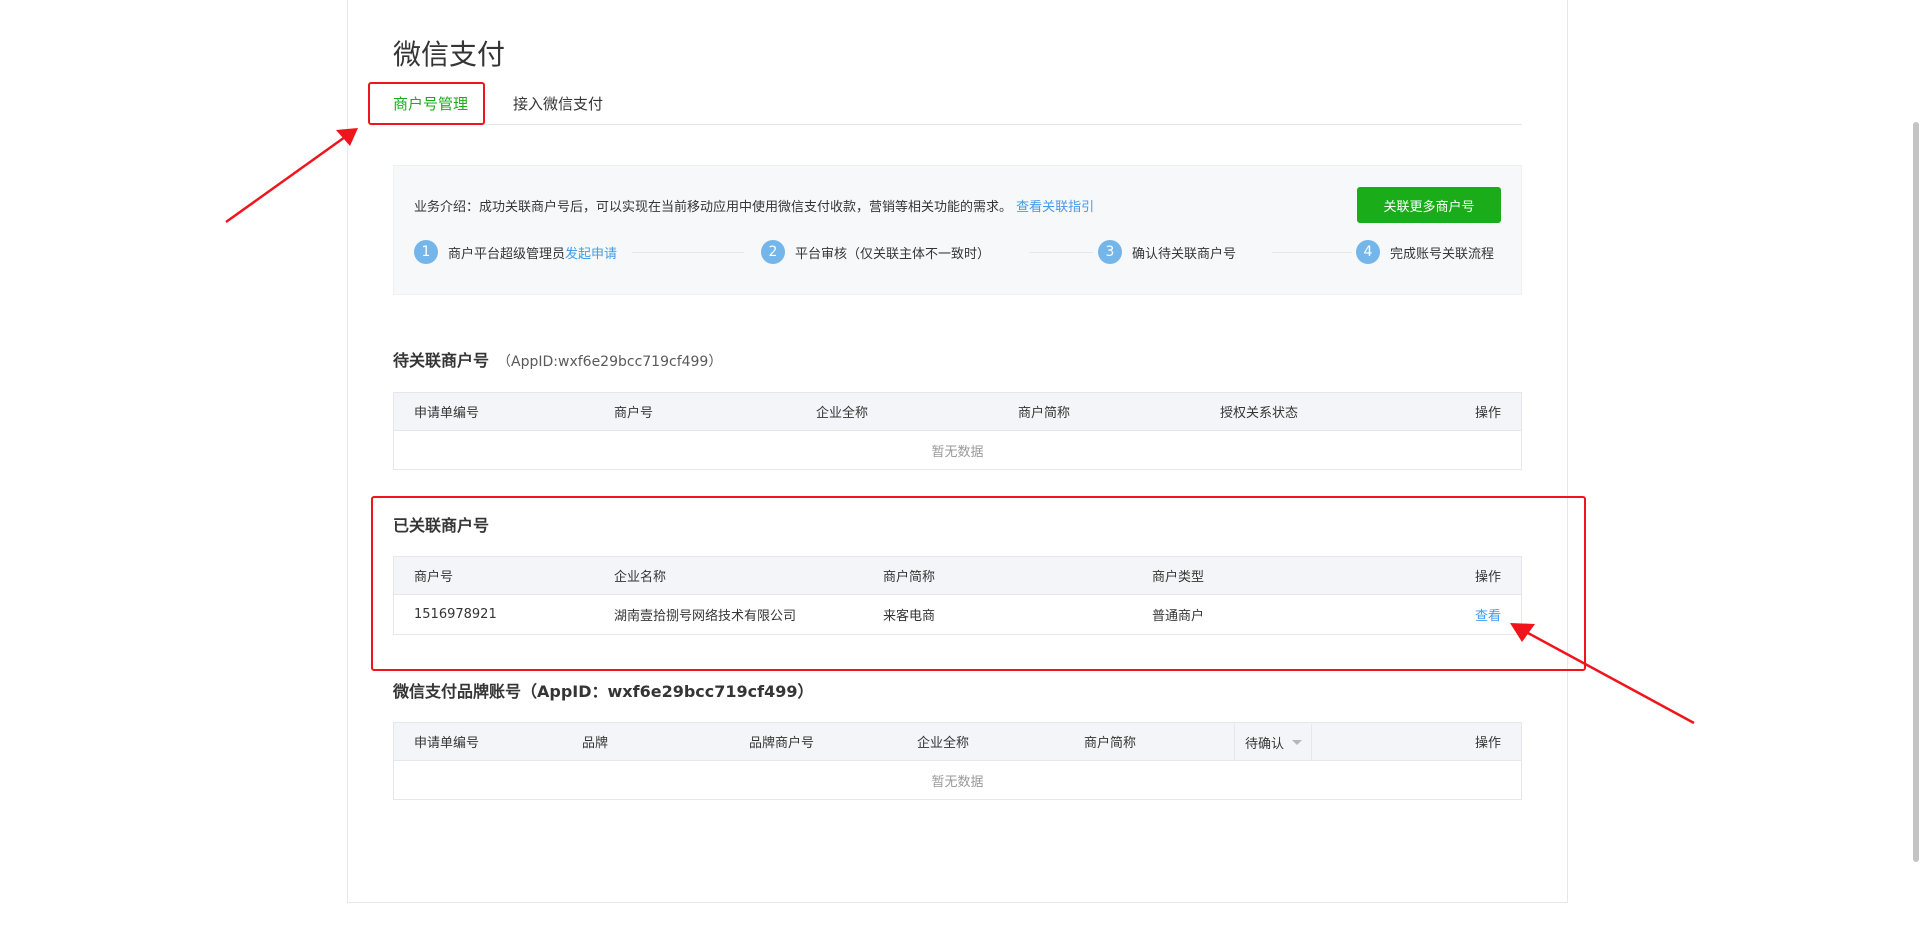 The image size is (1920, 937). Describe the element at coordinates (1488, 614) in the screenshot. I see `view-link: 查看` at that location.